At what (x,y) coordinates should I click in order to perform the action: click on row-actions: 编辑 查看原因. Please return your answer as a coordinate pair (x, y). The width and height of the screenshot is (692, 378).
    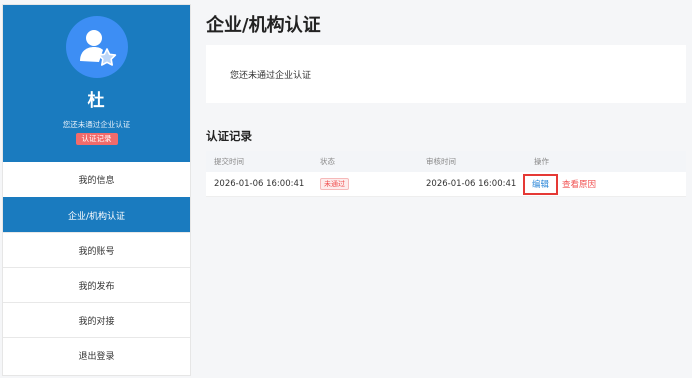
    Looking at the image, I should click on (559, 184).